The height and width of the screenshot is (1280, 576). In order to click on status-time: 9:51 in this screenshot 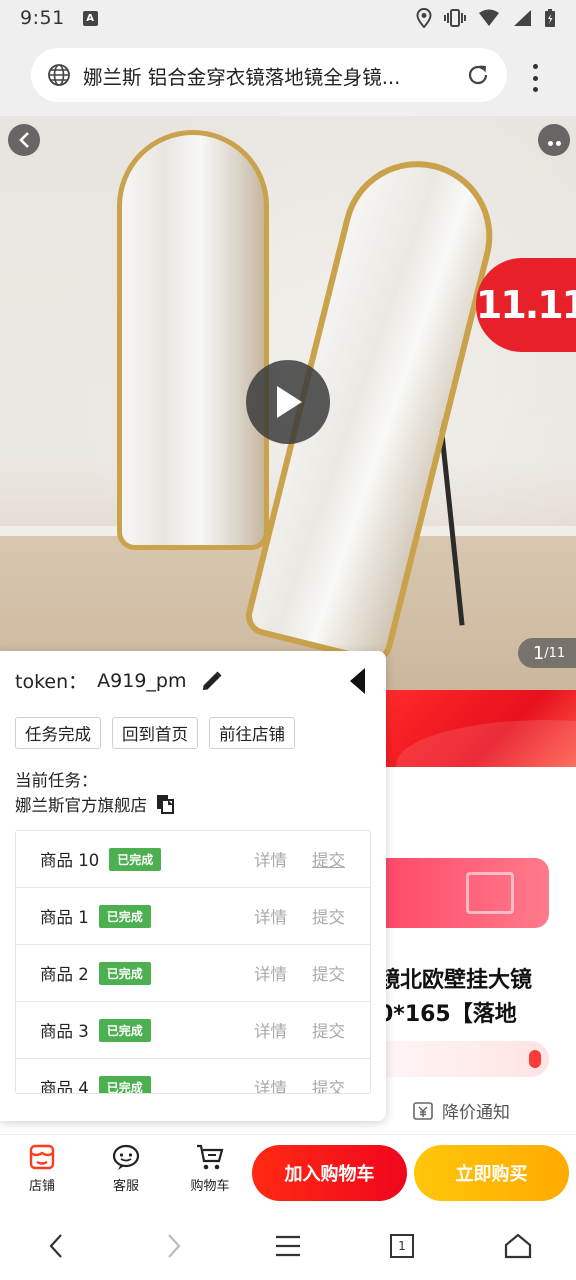, I will do `click(42, 18)`.